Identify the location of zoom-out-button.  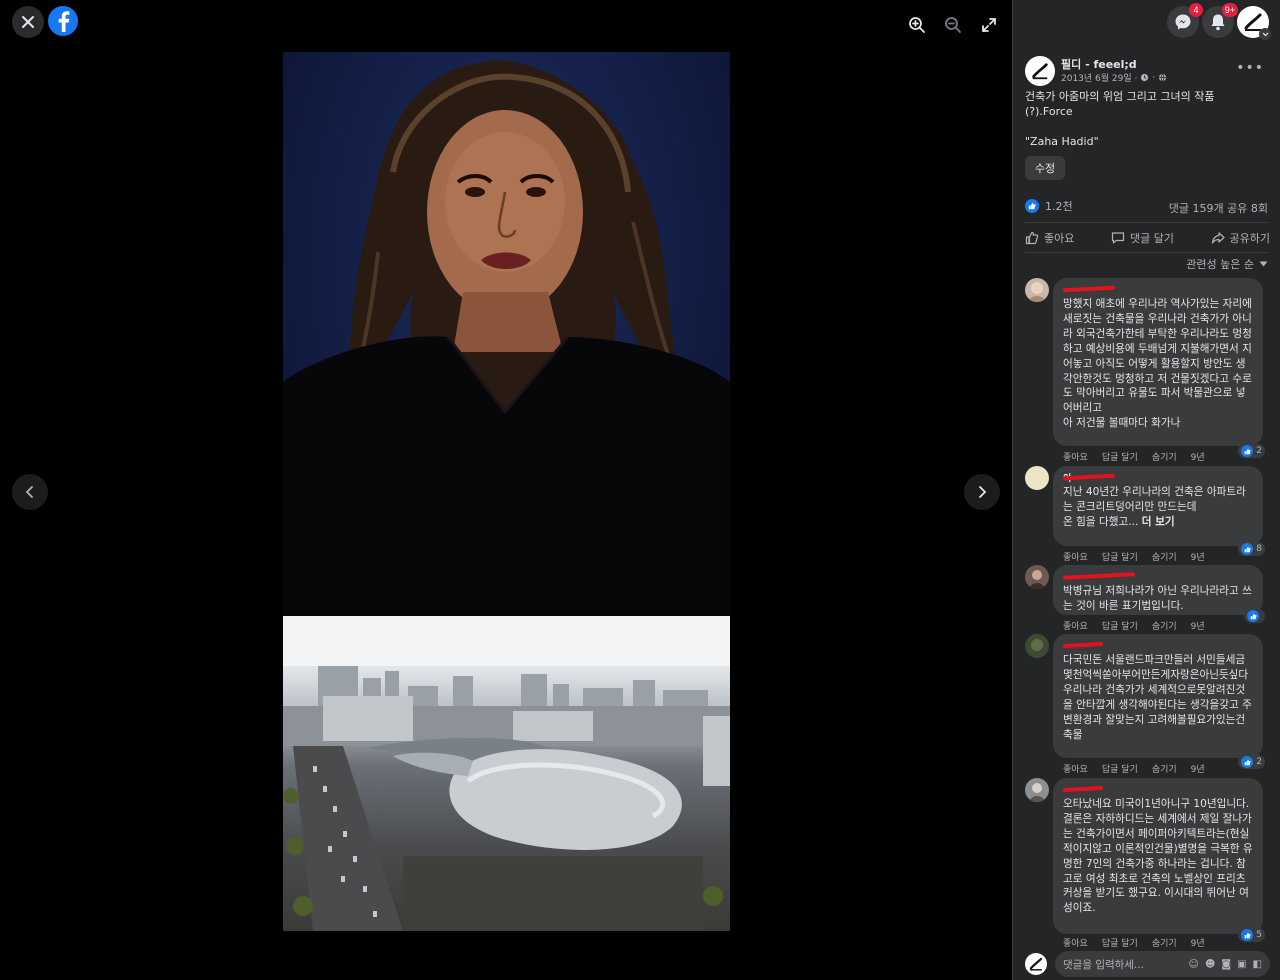
(953, 25).